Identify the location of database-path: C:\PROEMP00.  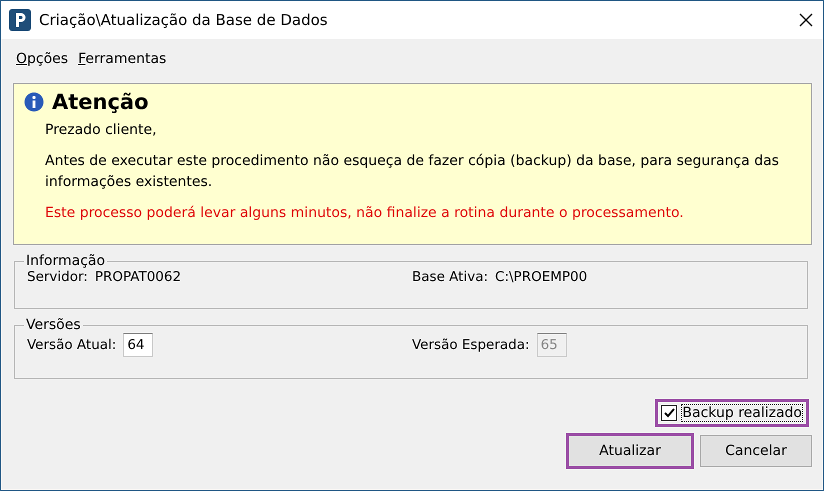
(541, 277).